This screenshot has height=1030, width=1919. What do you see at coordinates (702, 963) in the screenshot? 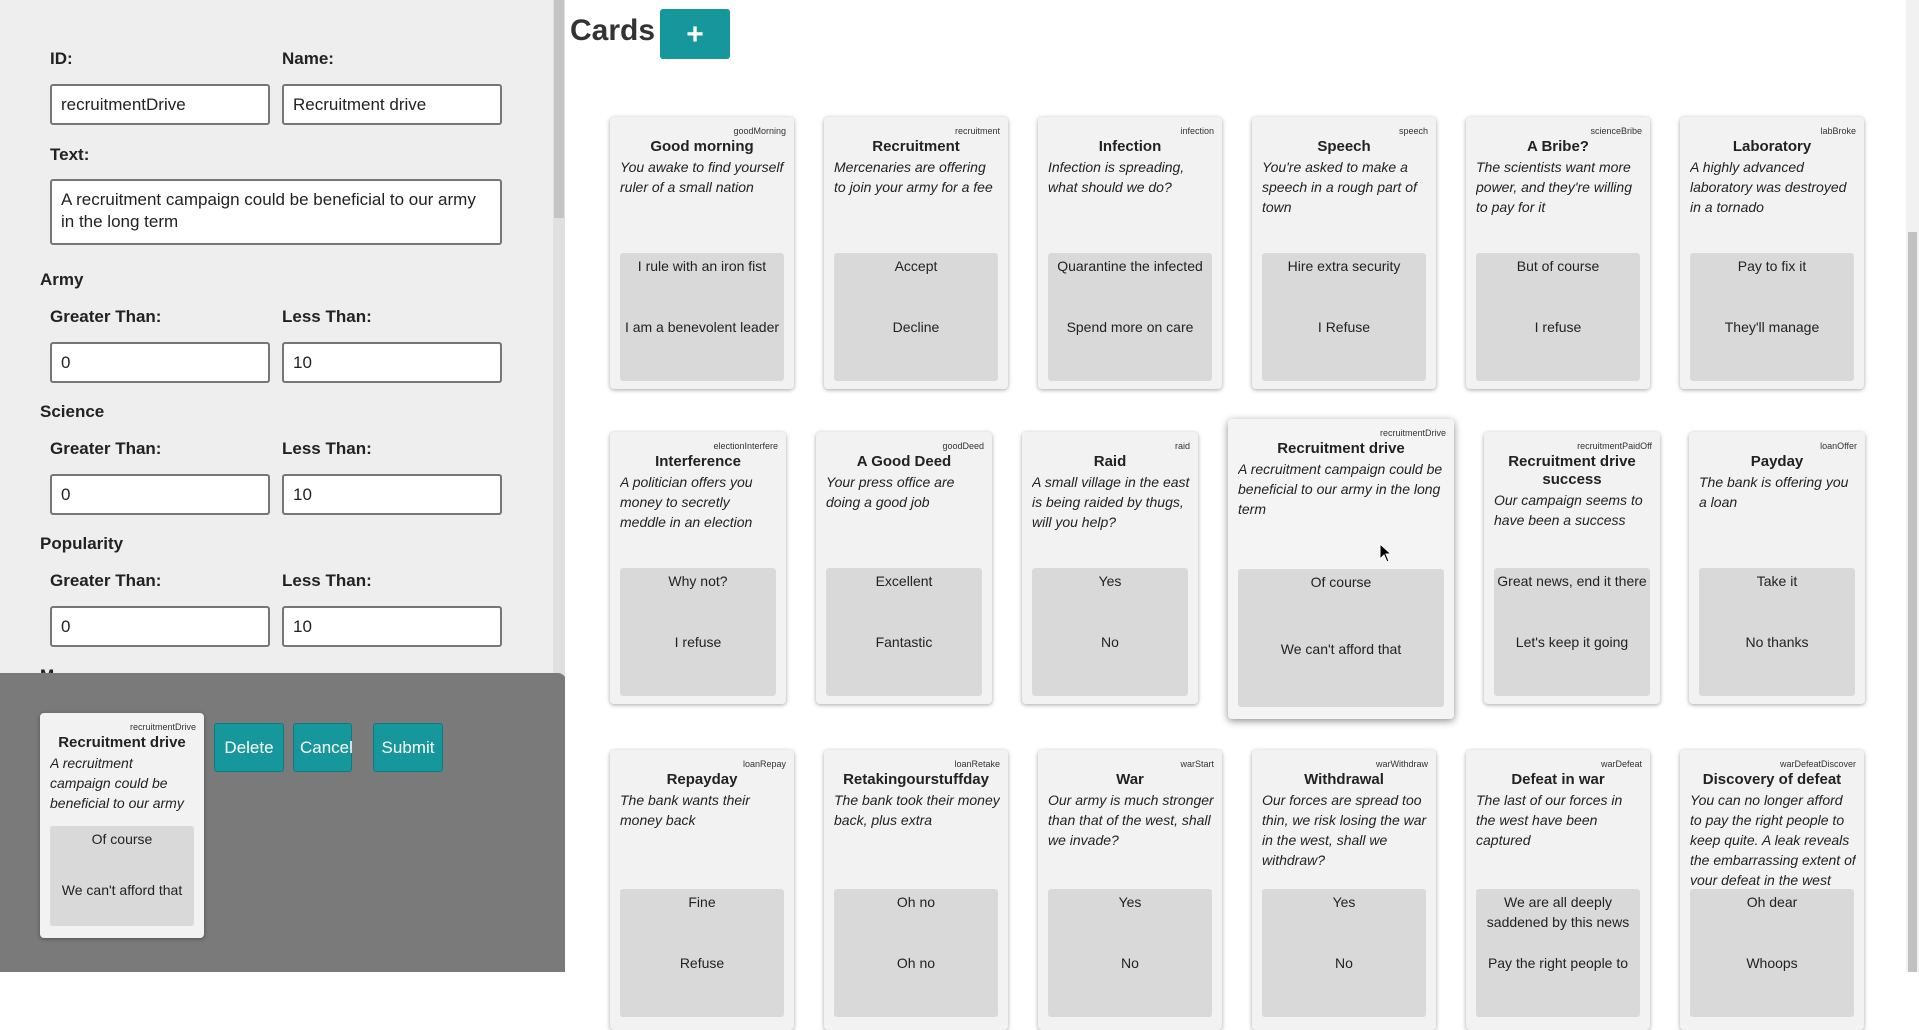
I see `card-option-2: Refuse` at bounding box center [702, 963].